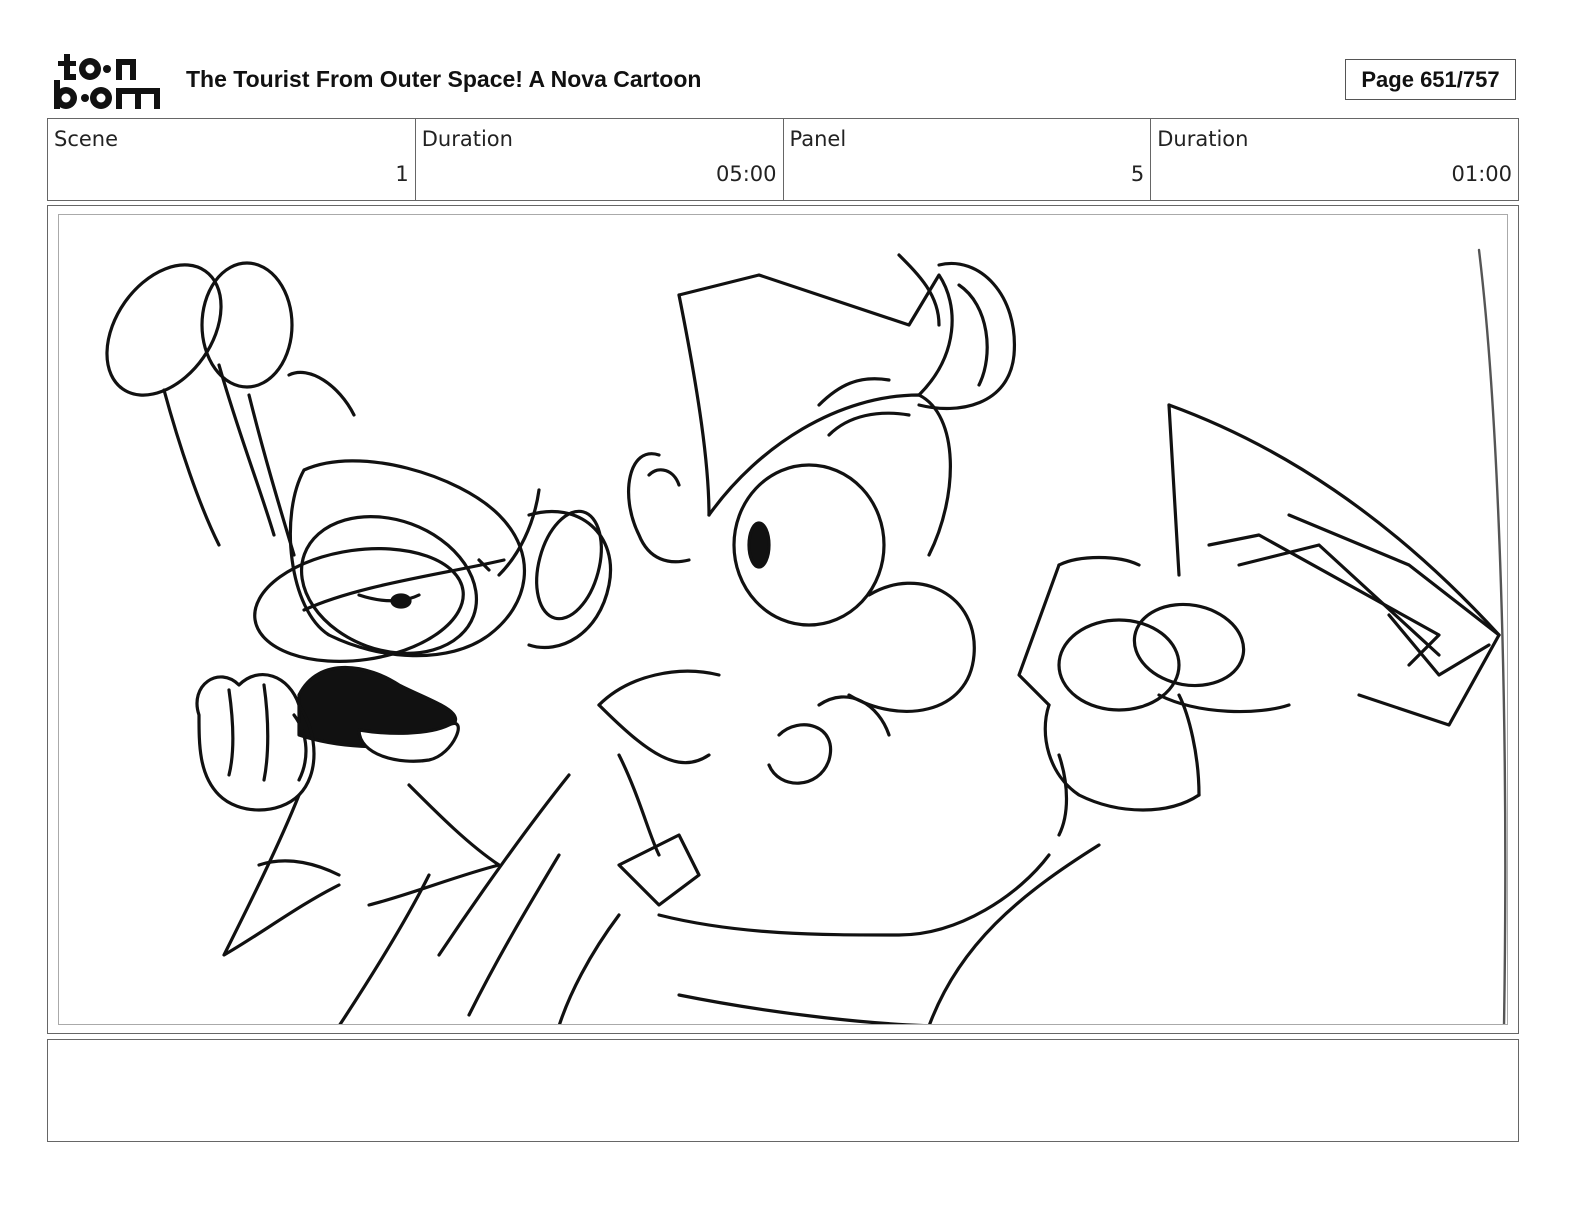 Image resolution: width=1584 pixels, height=1224 pixels. What do you see at coordinates (231, 159) in the screenshot?
I see `scene-cell: Scene 1` at bounding box center [231, 159].